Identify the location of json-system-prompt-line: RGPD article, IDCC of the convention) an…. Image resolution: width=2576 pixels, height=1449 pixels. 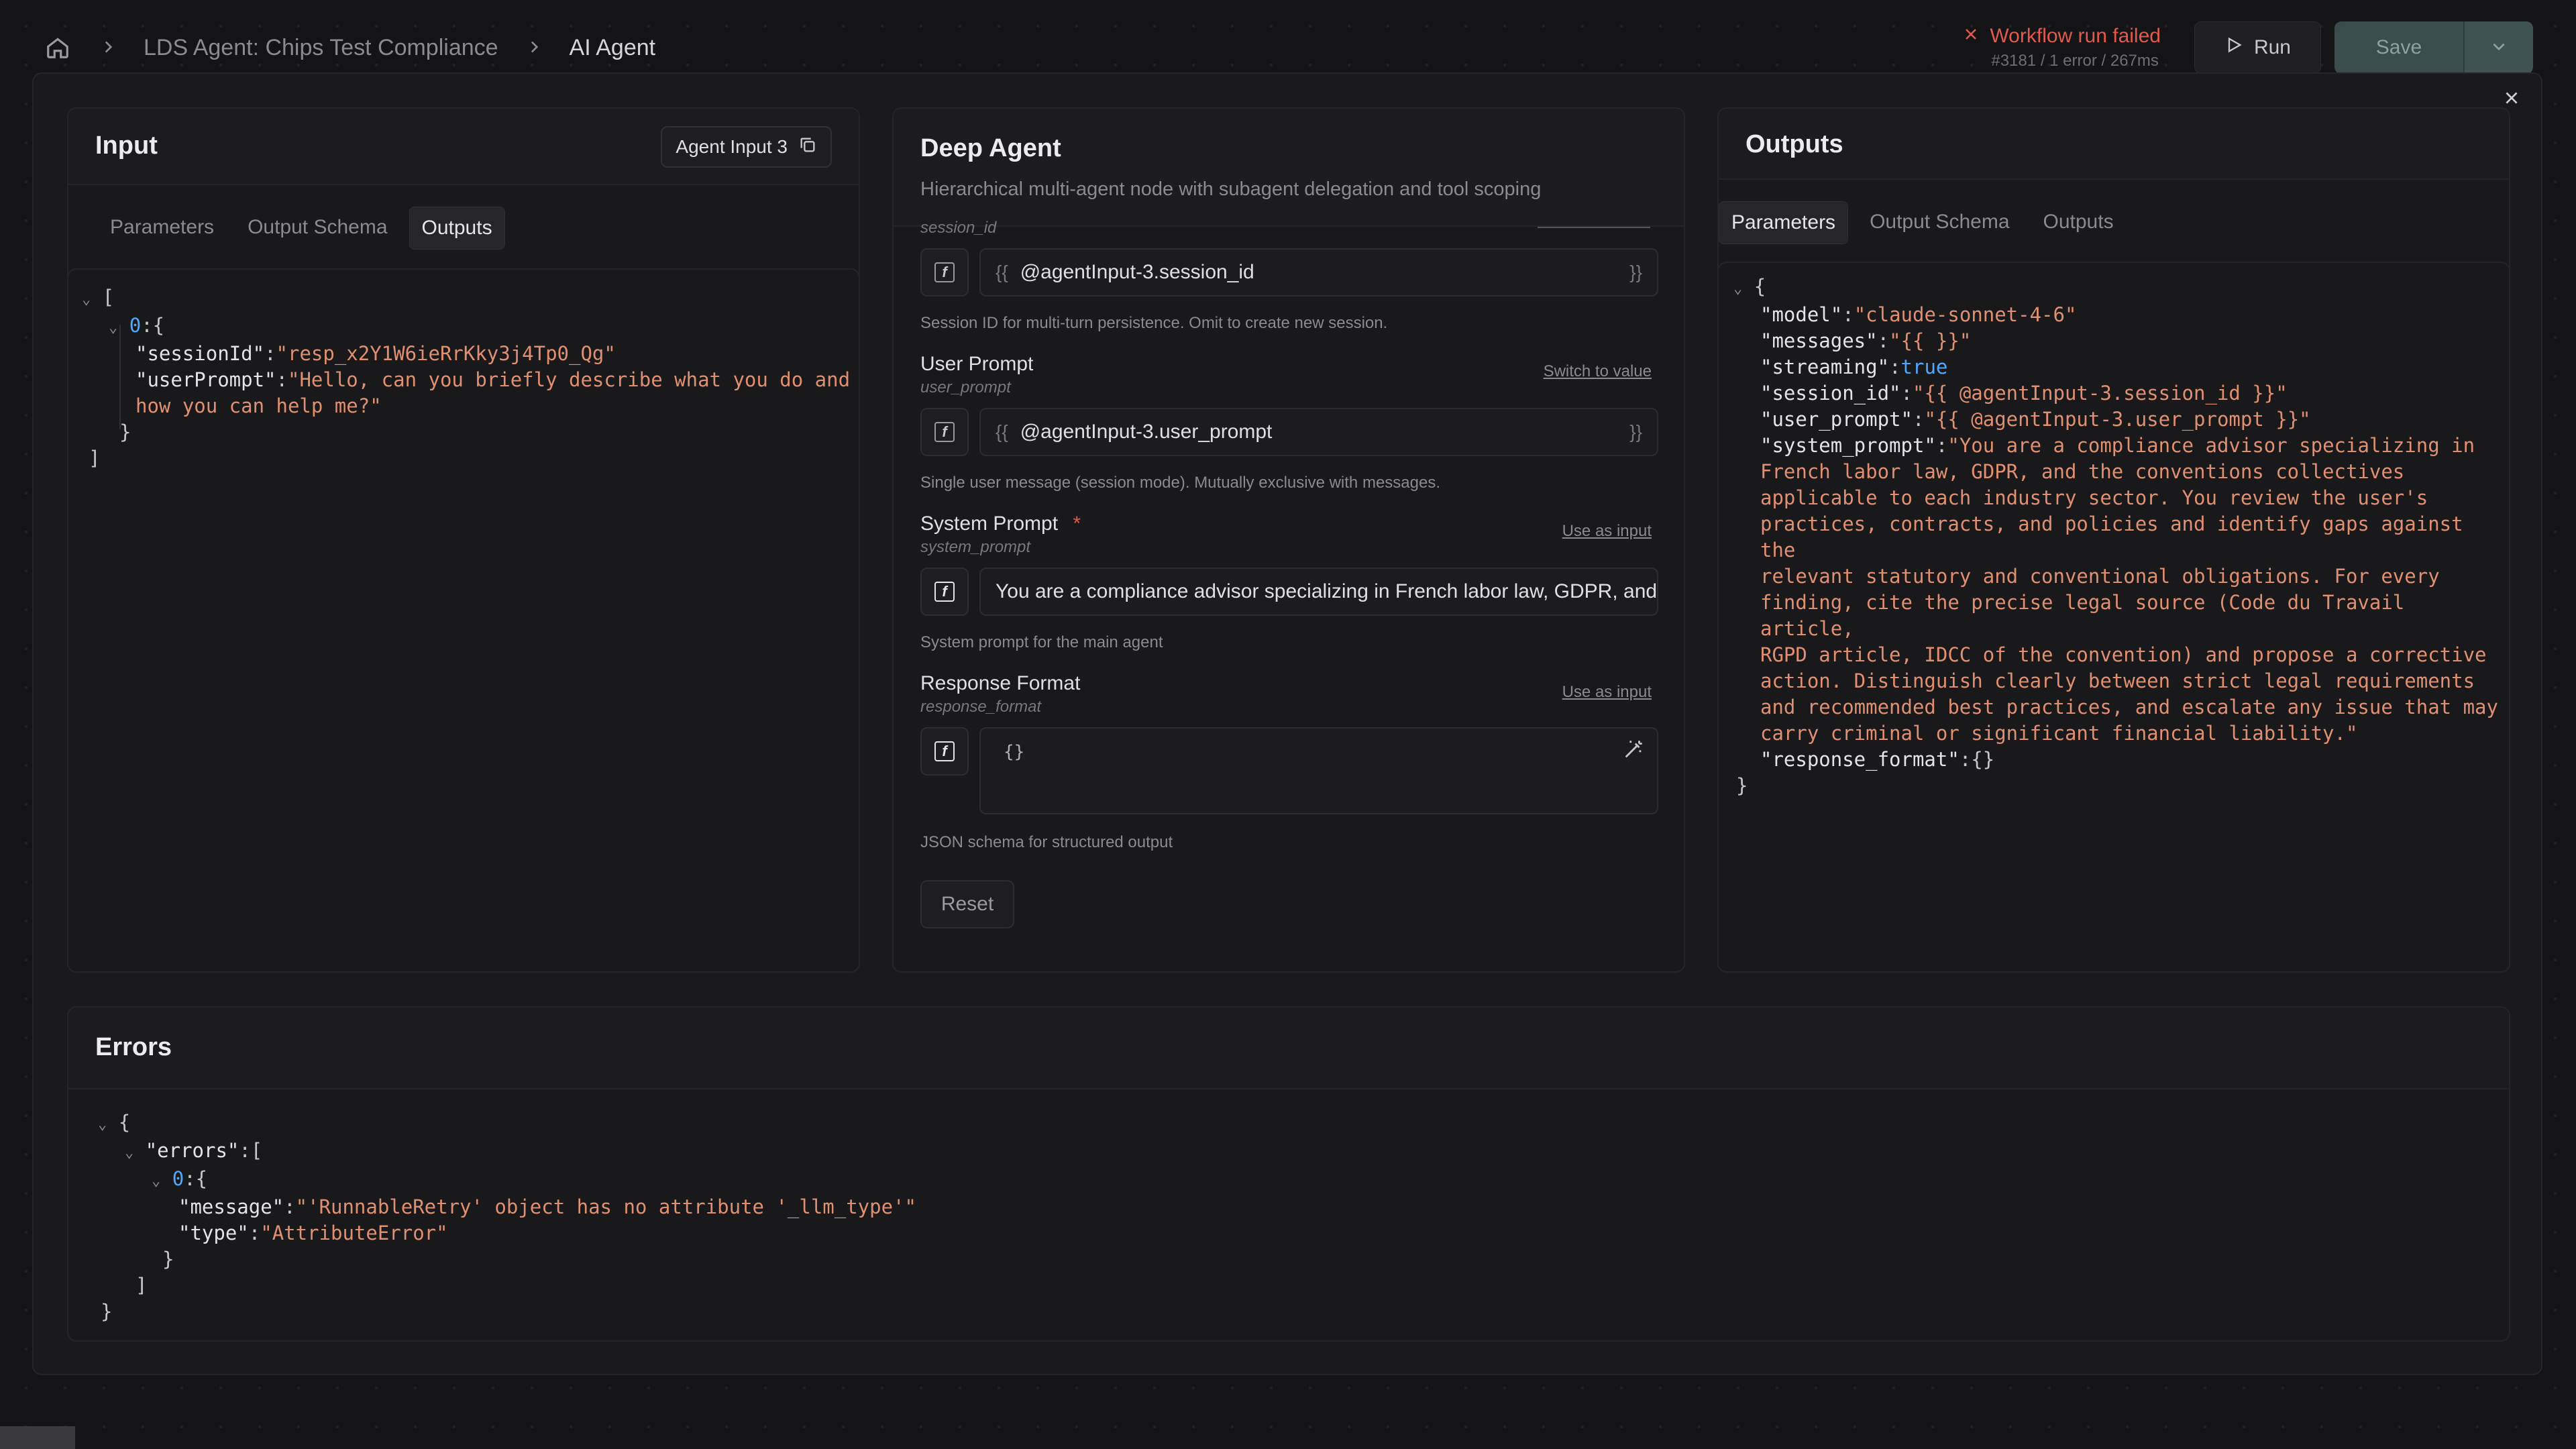
(2123, 654).